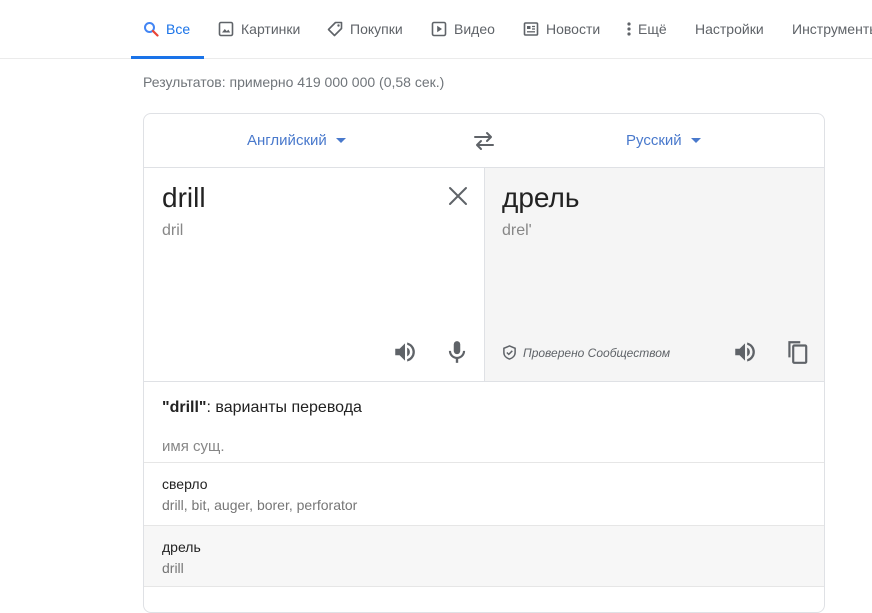 Image resolution: width=872 pixels, height=613 pixels. What do you see at coordinates (173, 230) in the screenshot?
I see `source-transliteration: dril` at bounding box center [173, 230].